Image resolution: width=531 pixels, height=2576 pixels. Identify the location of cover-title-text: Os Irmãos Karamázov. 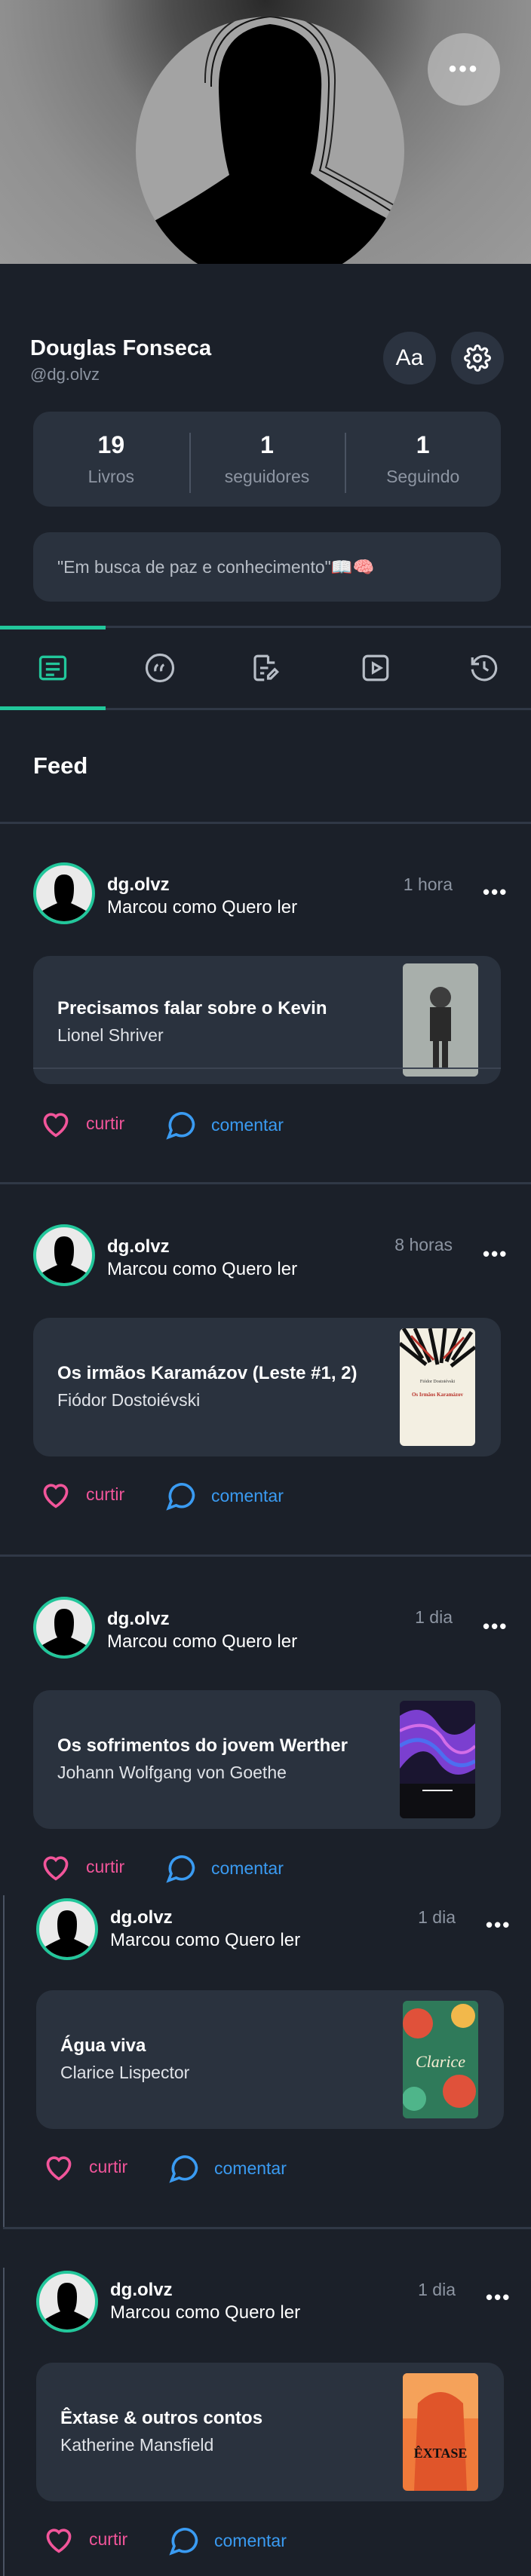
(438, 1395).